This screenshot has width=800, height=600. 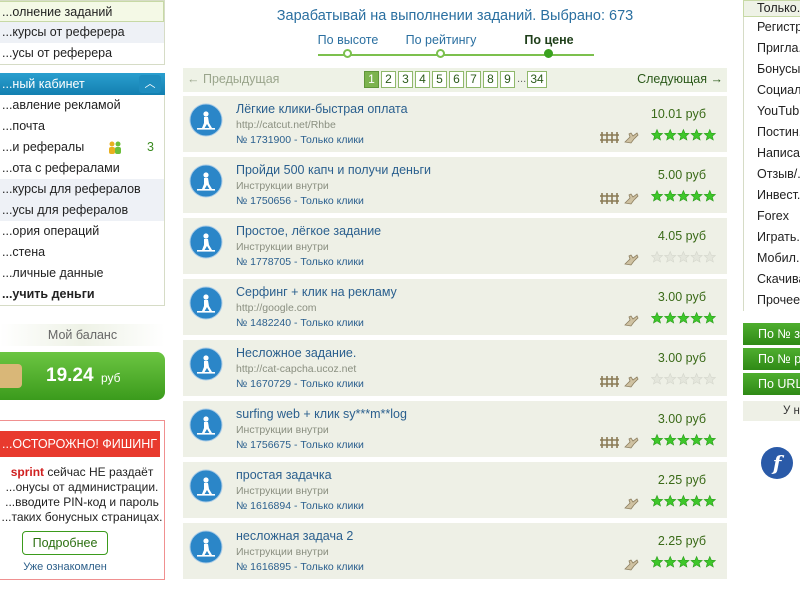 What do you see at coordinates (388, 79) in the screenshot?
I see `page-link-2: 2` at bounding box center [388, 79].